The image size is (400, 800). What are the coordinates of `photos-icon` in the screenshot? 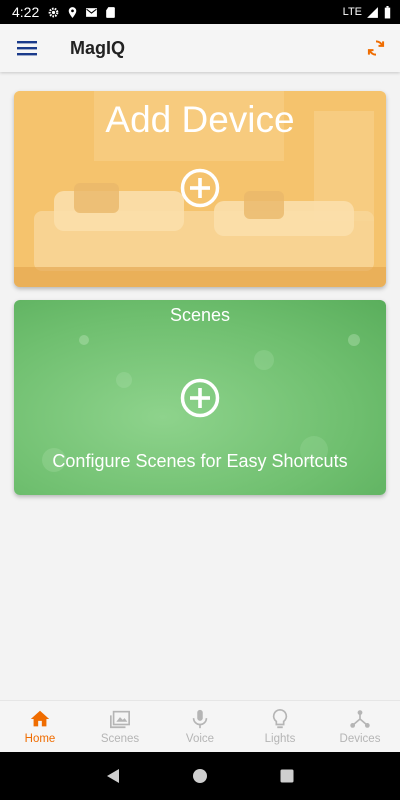 It's located at (120, 719).